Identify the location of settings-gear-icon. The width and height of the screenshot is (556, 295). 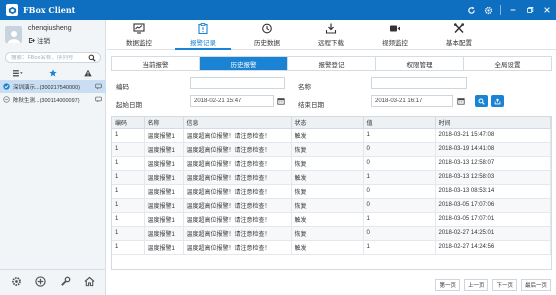
(488, 10).